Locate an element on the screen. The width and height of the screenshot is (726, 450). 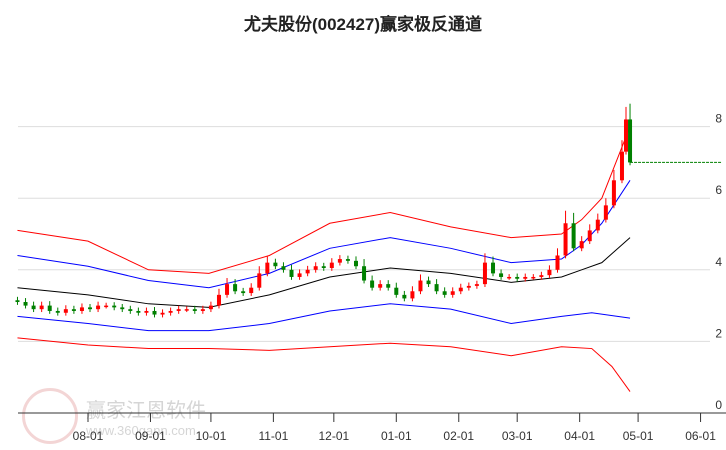
y-tick-label: 8 is located at coordinates (718, 119).